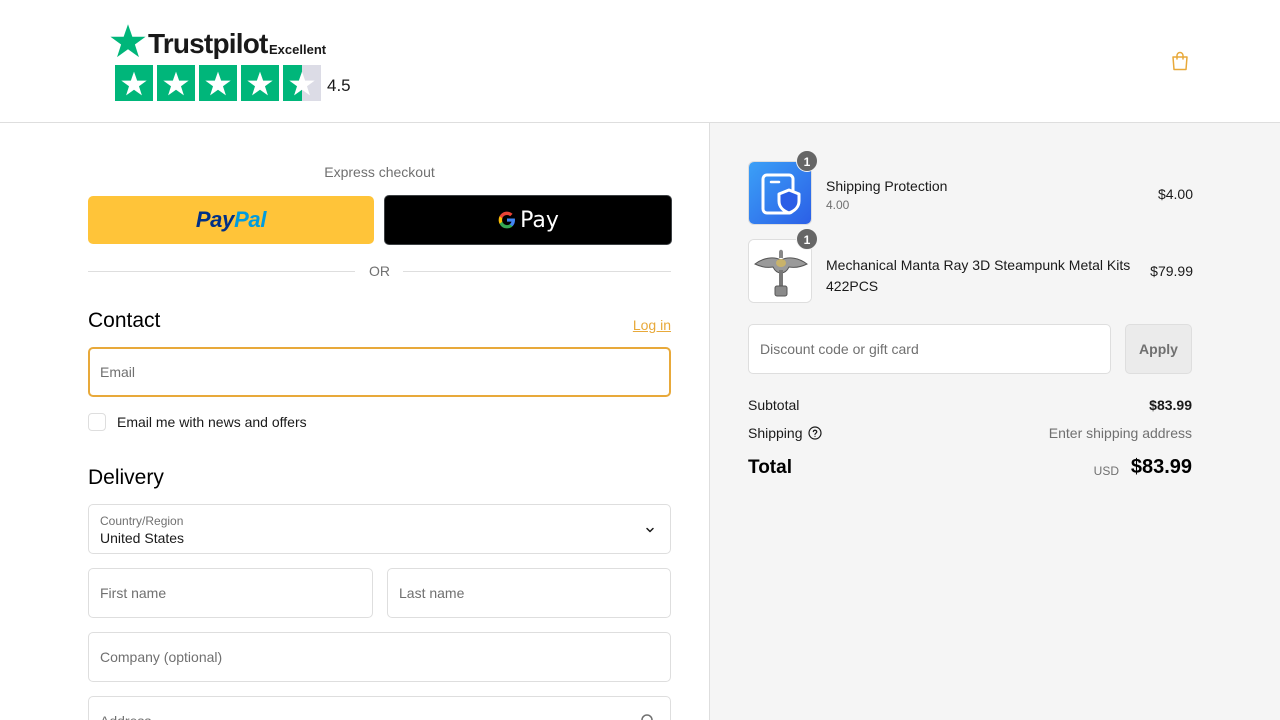  Describe the element at coordinates (970, 433) in the screenshot. I see `shipping-row: Shipping Enter shipping address` at that location.